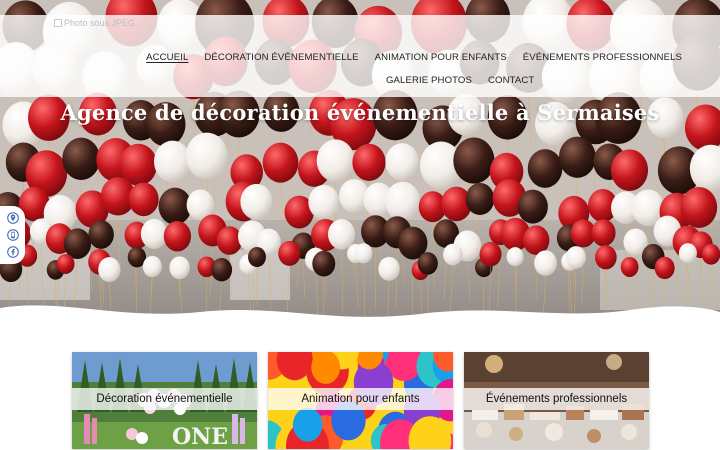  Describe the element at coordinates (511, 80) in the screenshot. I see `nav-contact: Contact` at that location.